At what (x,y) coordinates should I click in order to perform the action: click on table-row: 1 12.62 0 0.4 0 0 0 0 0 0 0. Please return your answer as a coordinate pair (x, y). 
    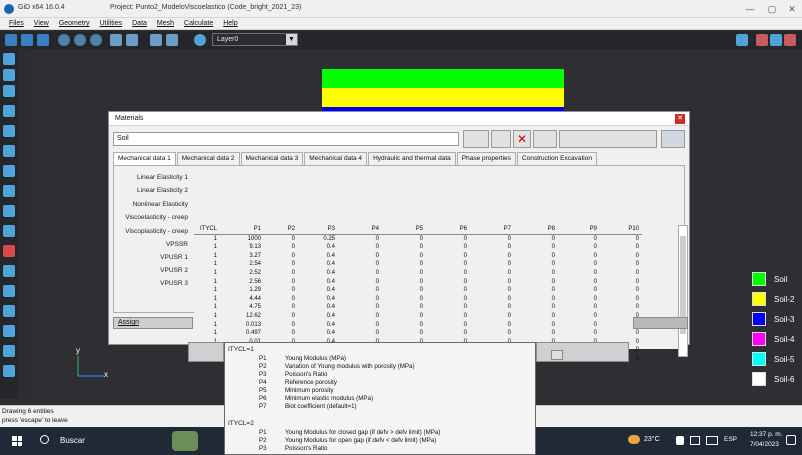
    Looking at the image, I should click on (418, 316).